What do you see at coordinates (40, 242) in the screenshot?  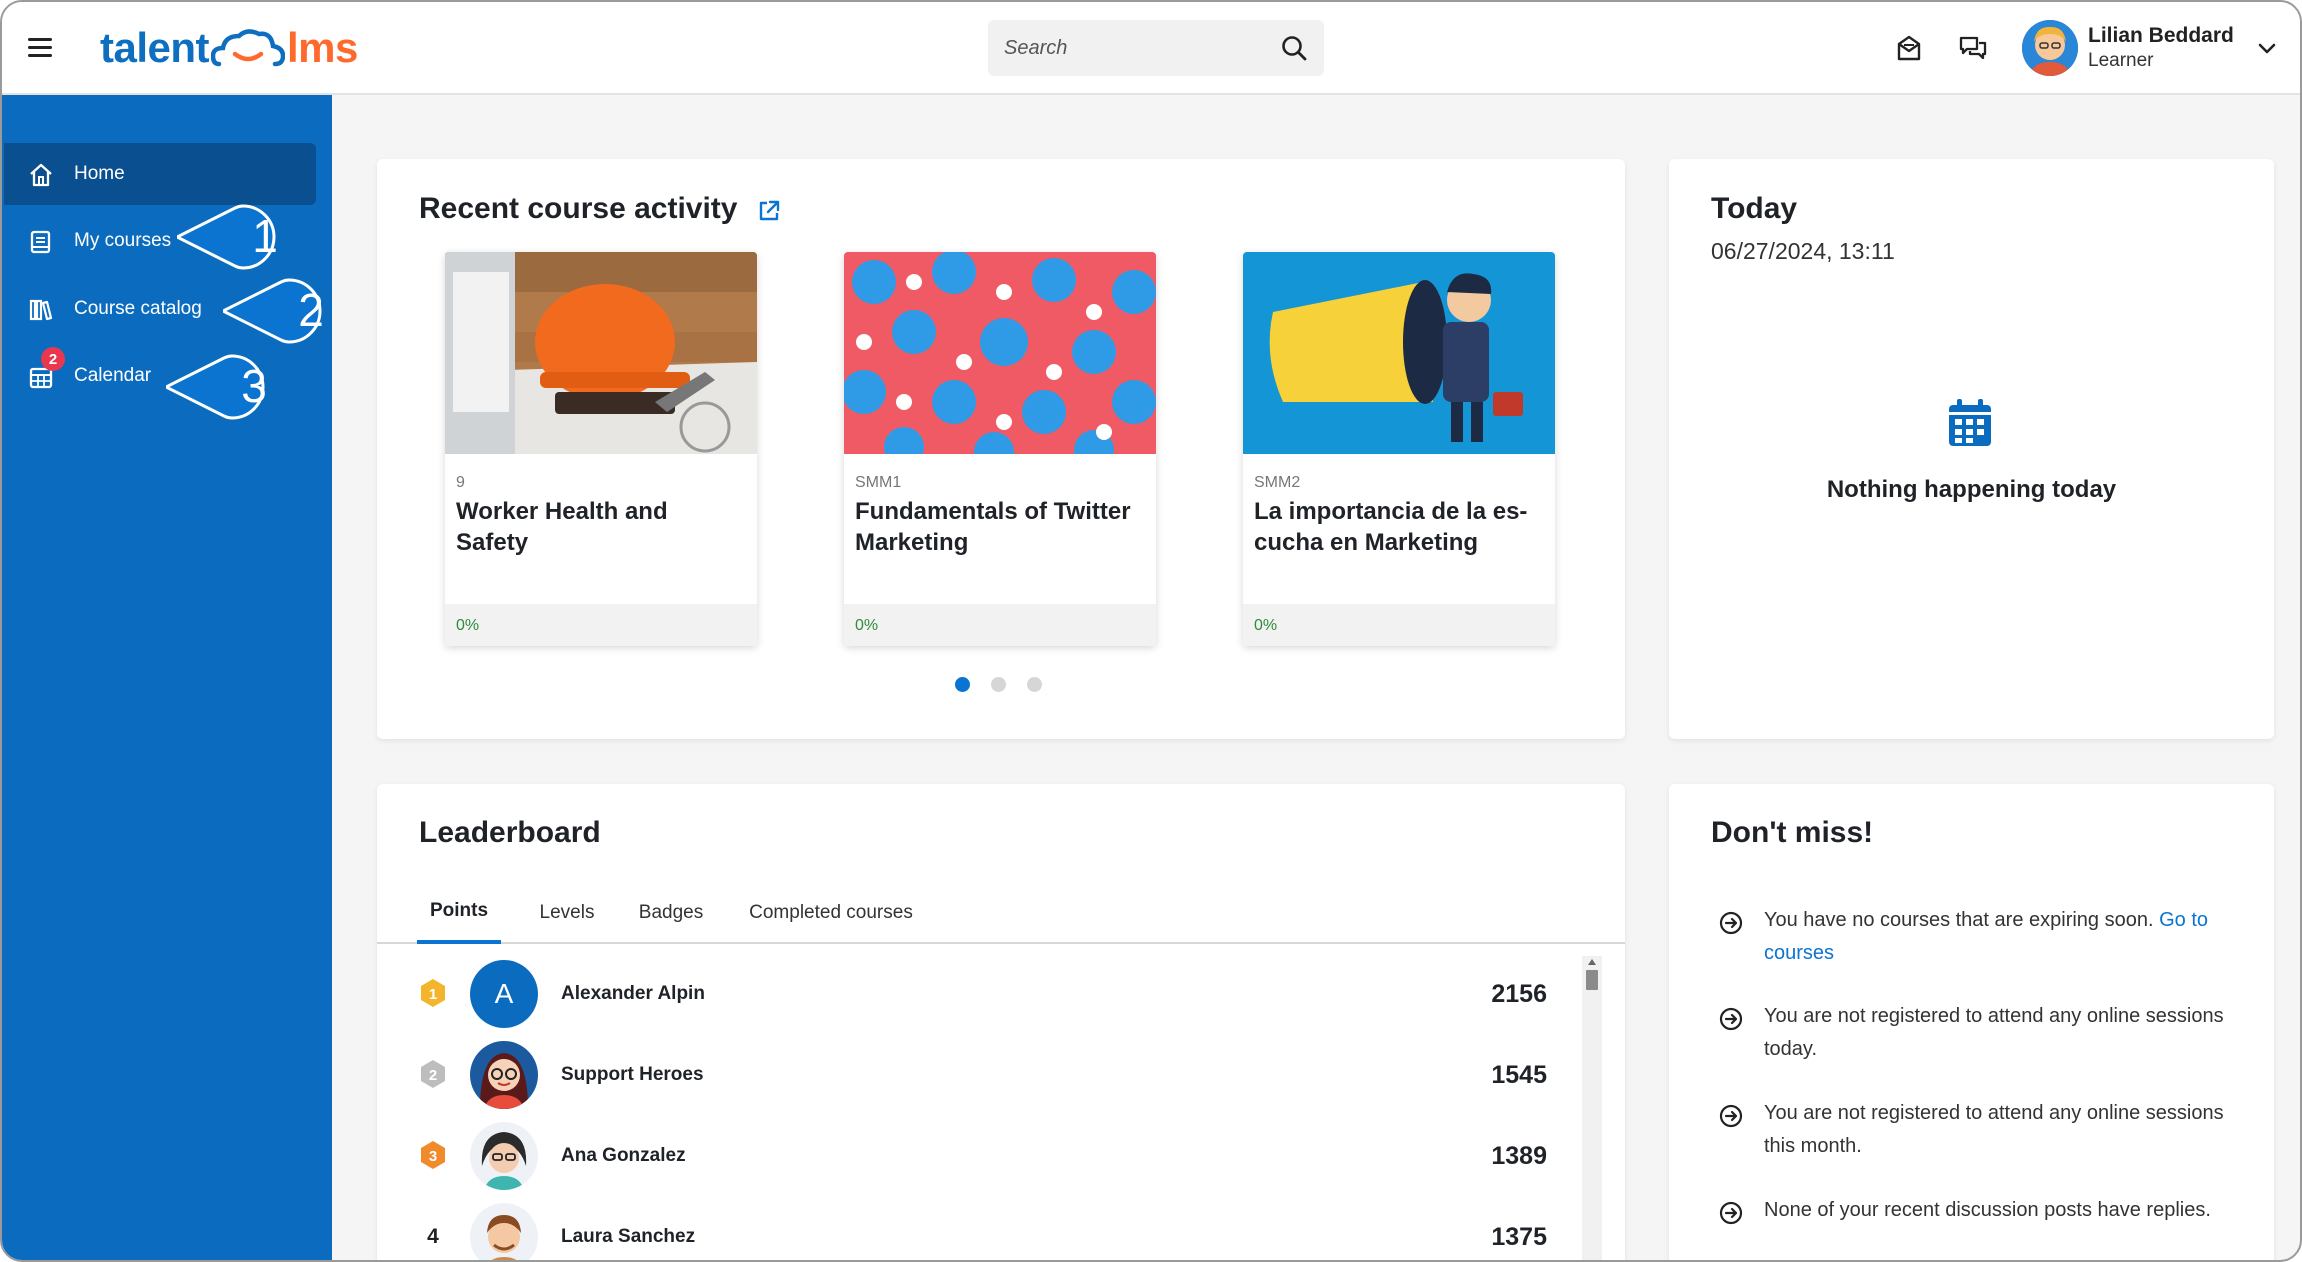 I see `book-icon` at bounding box center [40, 242].